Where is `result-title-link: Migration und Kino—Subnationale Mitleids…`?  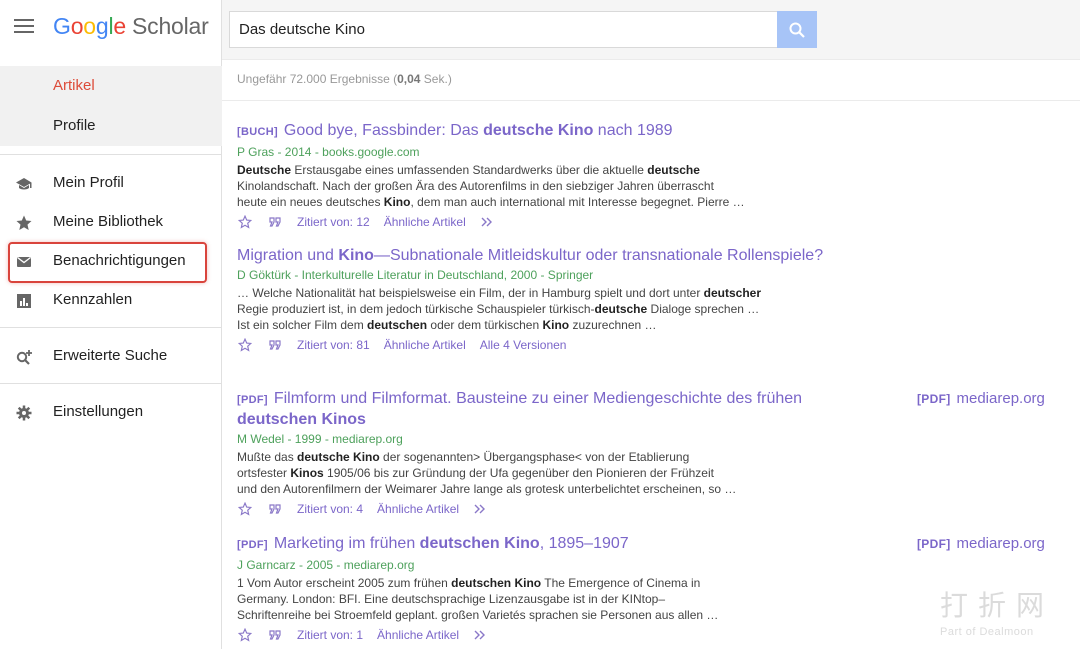 result-title-link: Migration und Kino—Subnationale Mitleids… is located at coordinates (532, 255).